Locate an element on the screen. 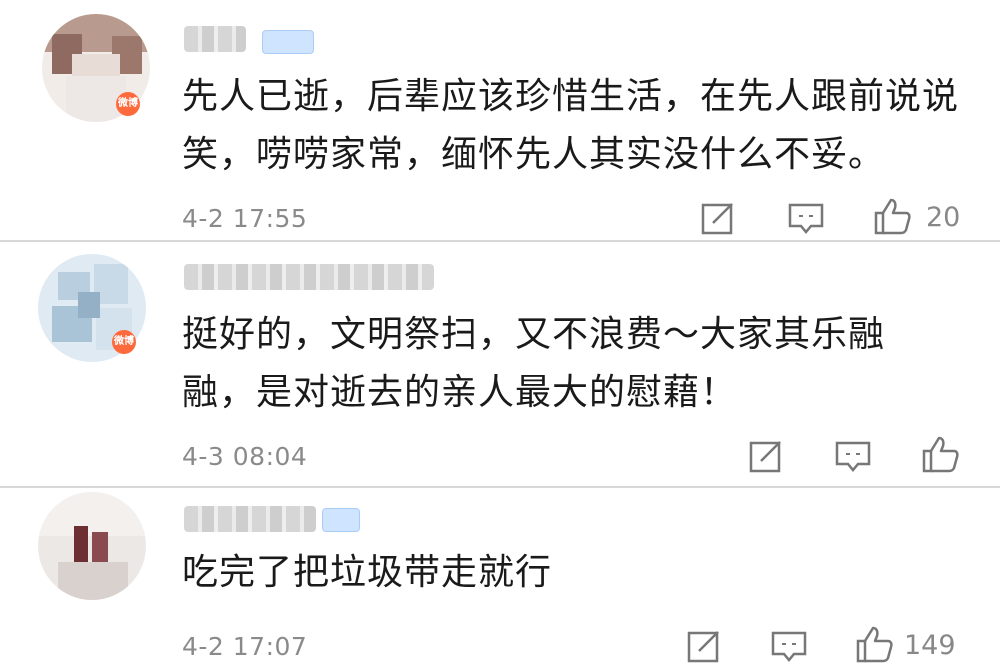  comment-text: 挺好的，文明祭扫，又不浪费～大家其乐融融，是对逝去的亲人最大的慰藉！ is located at coordinates (534, 363).